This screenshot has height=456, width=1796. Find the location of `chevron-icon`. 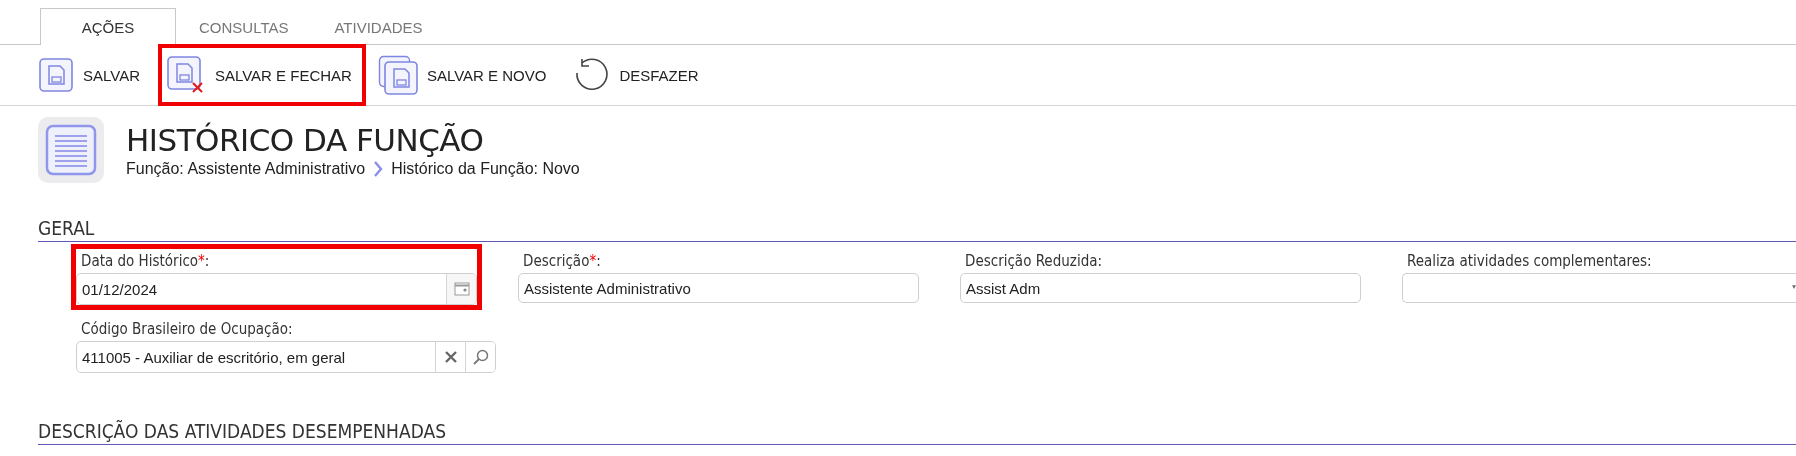

chevron-icon is located at coordinates (378, 169).